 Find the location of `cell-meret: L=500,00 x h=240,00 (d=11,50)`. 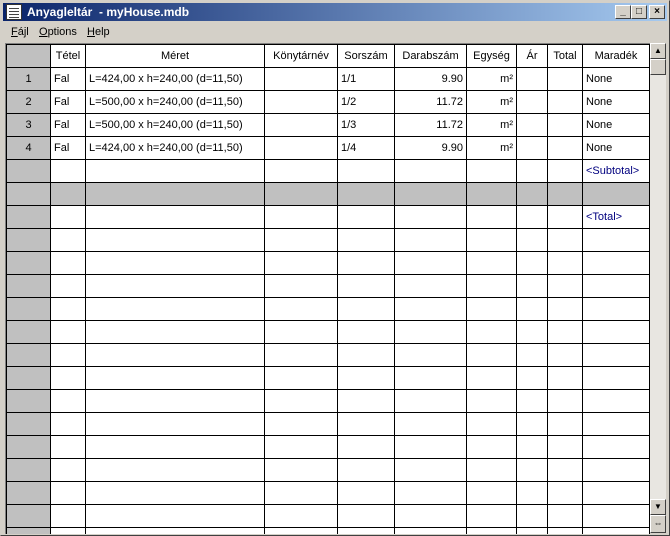

cell-meret: L=500,00 x h=240,00 (d=11,50) is located at coordinates (175, 125).